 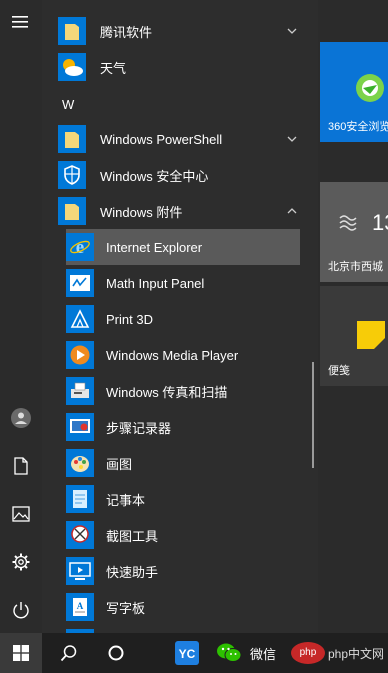 I want to click on app-label: Windows Media Player, so click(x=172, y=355).